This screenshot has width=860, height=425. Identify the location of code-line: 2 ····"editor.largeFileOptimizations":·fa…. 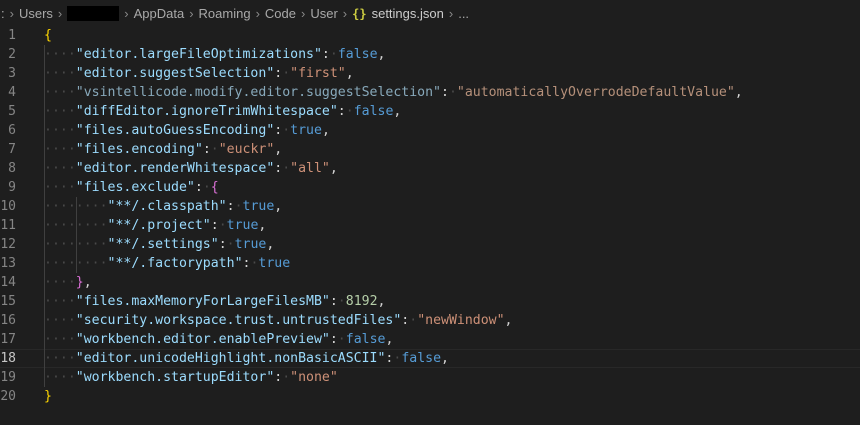
(430, 54).